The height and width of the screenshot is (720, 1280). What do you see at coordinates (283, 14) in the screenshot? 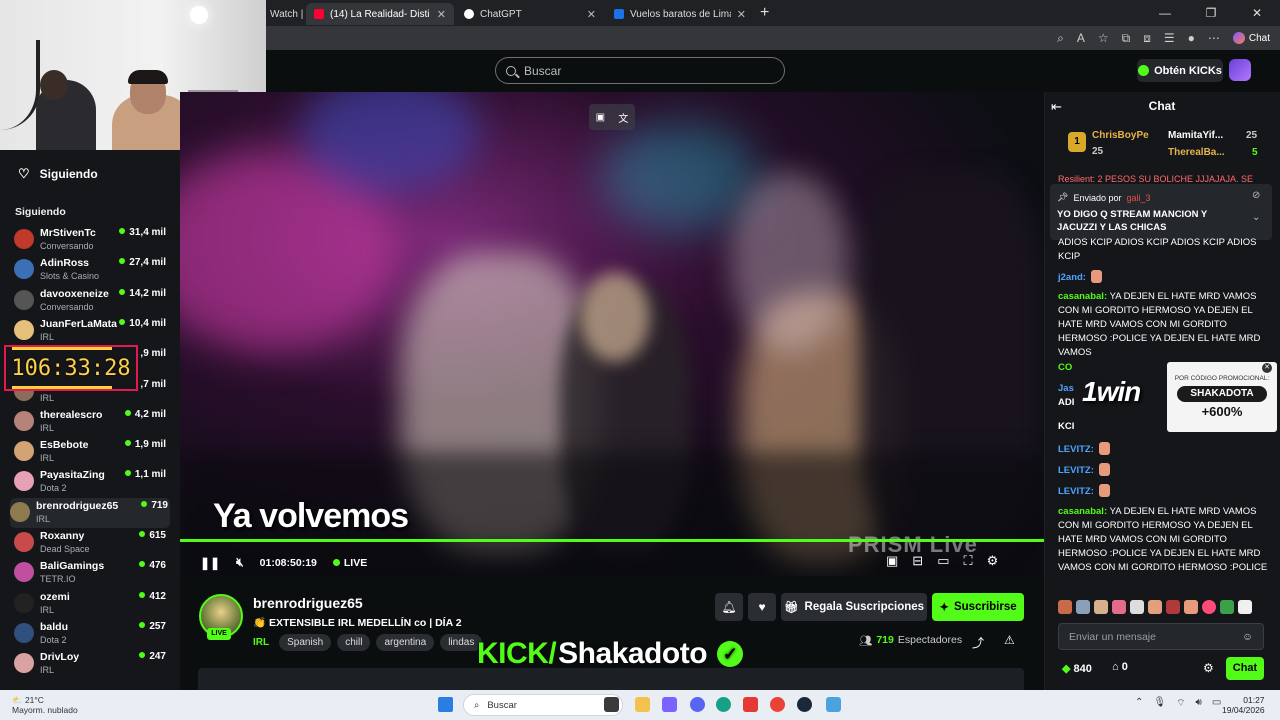
I see `tab-watch: Watch |✕` at bounding box center [283, 14].